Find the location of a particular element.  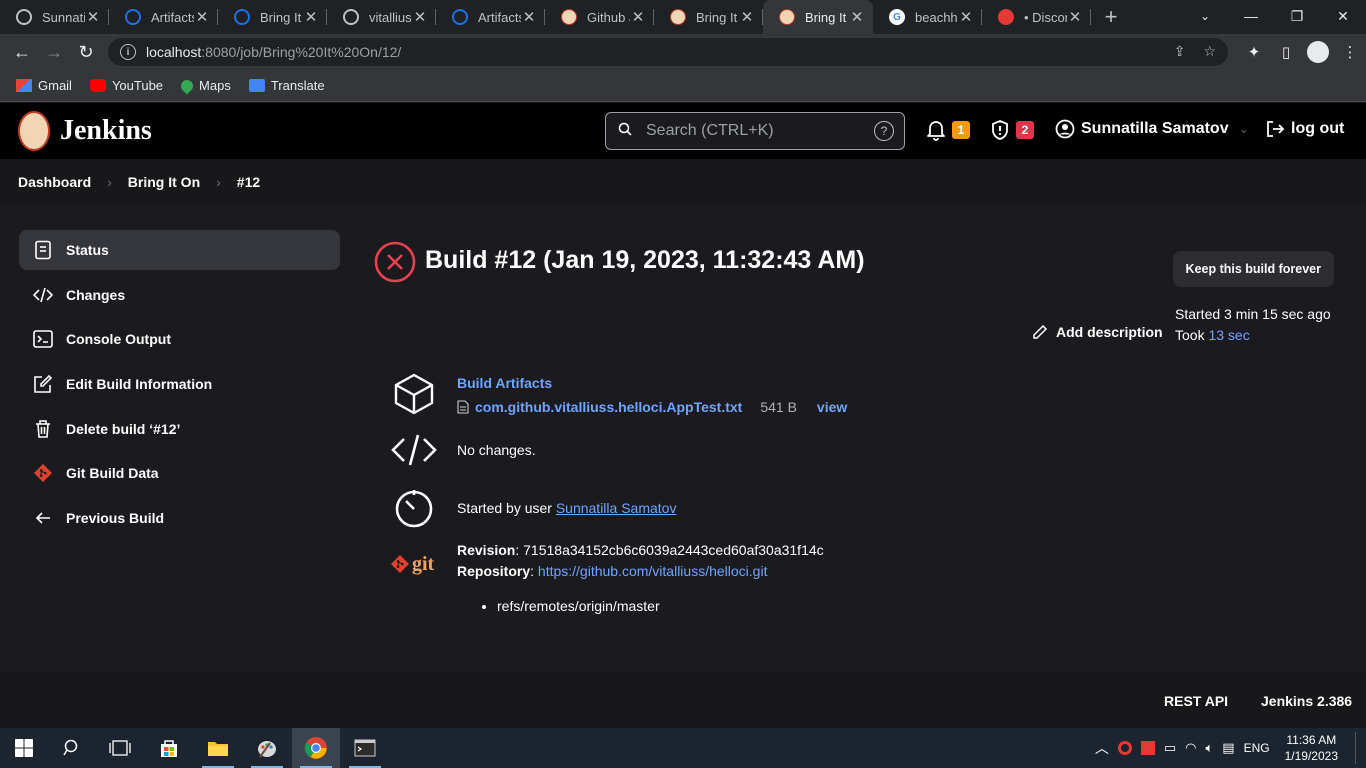

browser-tab: Sunnatill✕ is located at coordinates (54, 17).